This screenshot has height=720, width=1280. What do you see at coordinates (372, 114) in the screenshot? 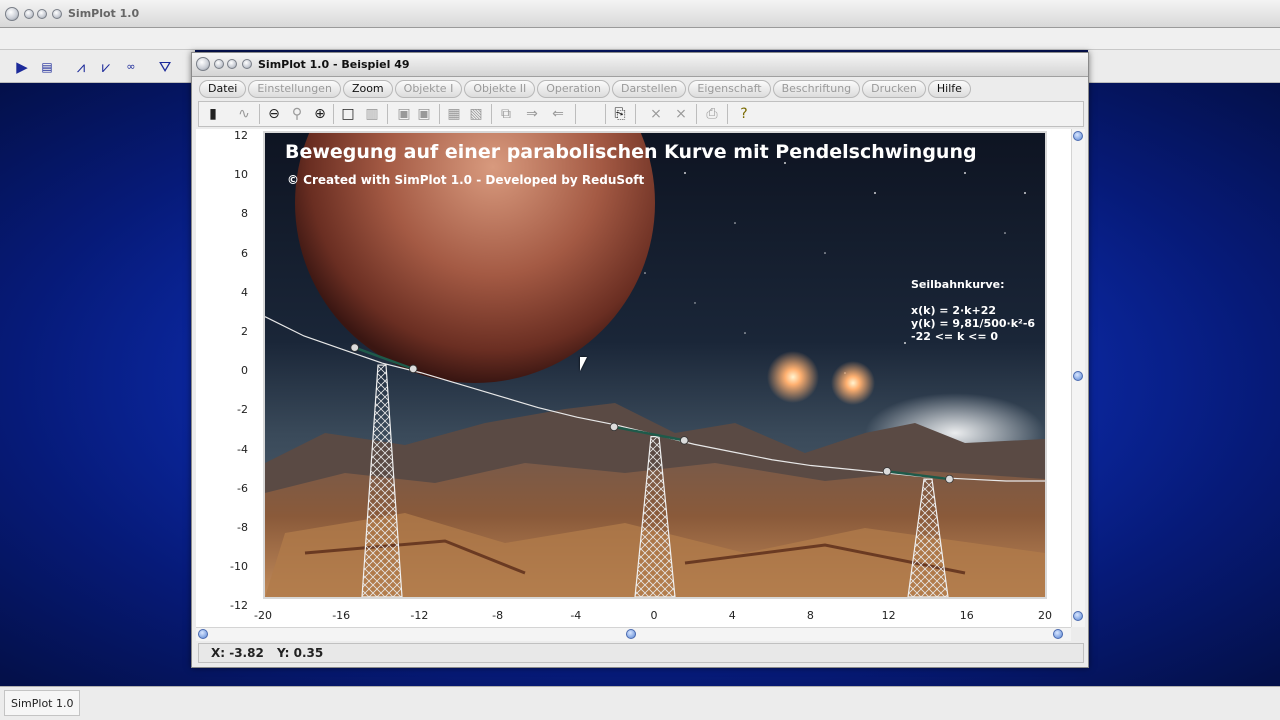
I see `grid-icon: ▥` at bounding box center [372, 114].